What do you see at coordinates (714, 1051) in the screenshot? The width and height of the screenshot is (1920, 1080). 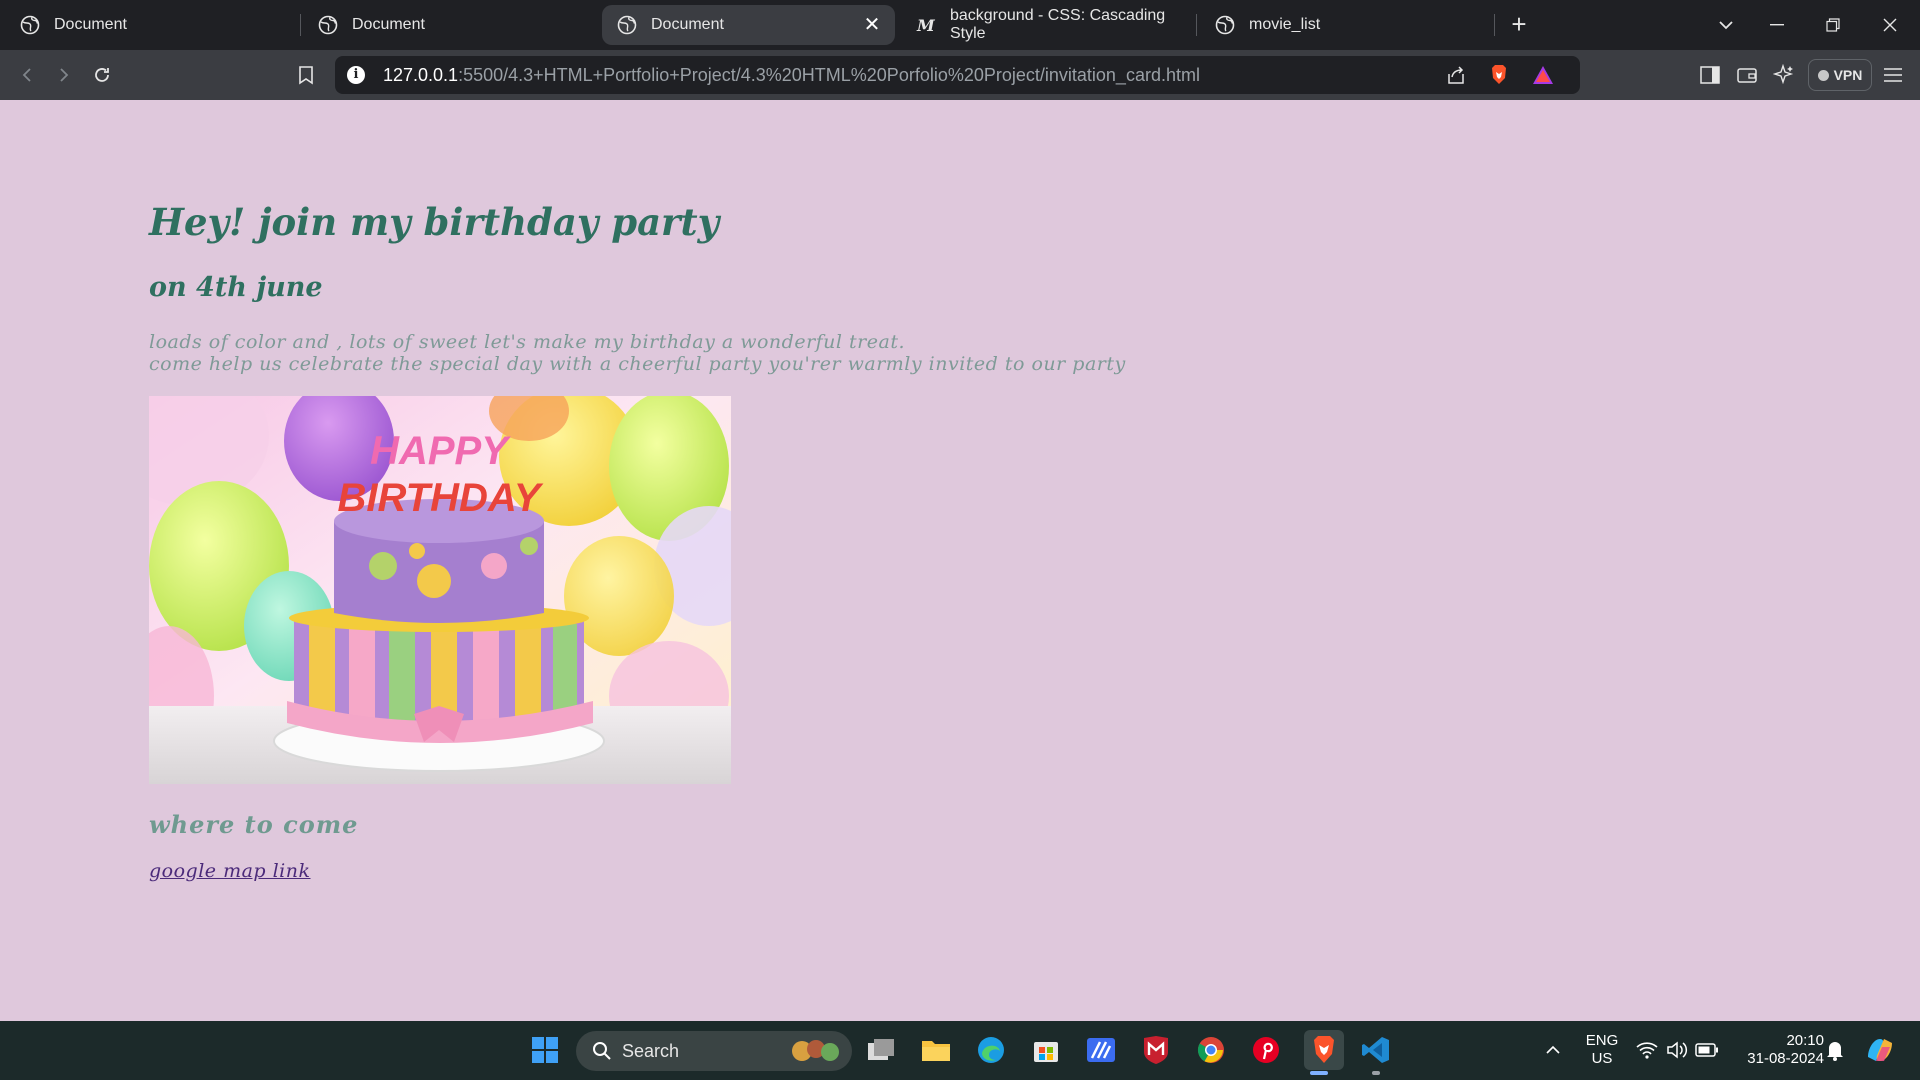 I see `taskbar-search-box: Search` at bounding box center [714, 1051].